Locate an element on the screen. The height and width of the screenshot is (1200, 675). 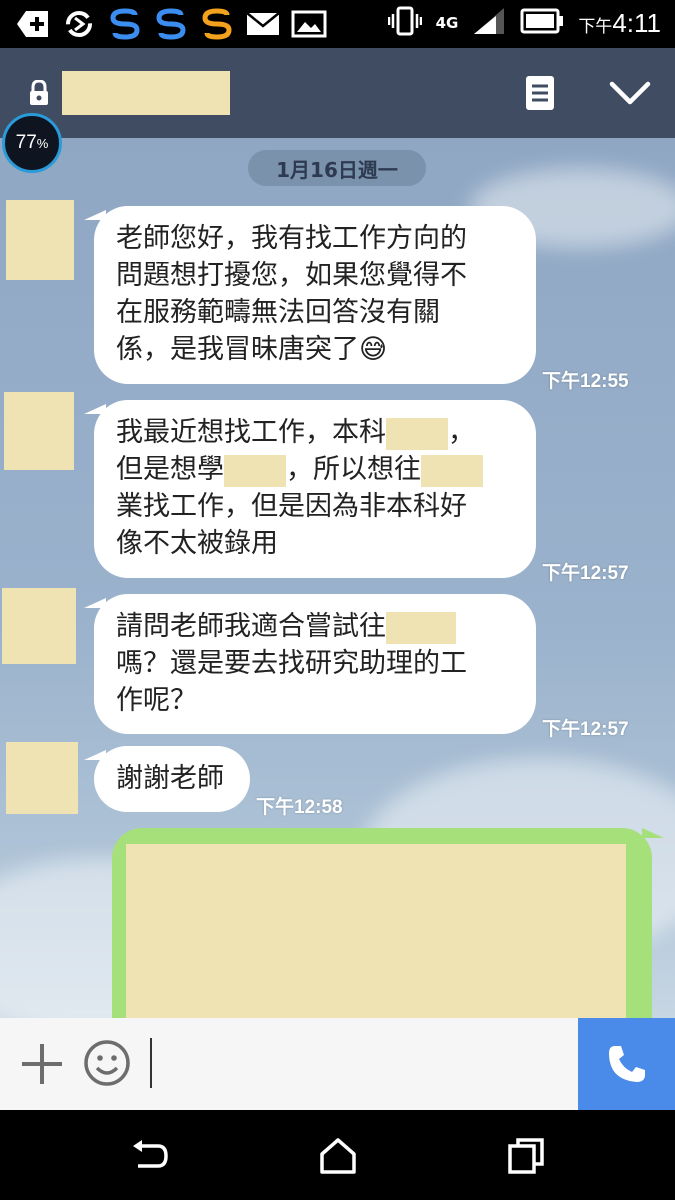
signal-icon is located at coordinates (489, 23).